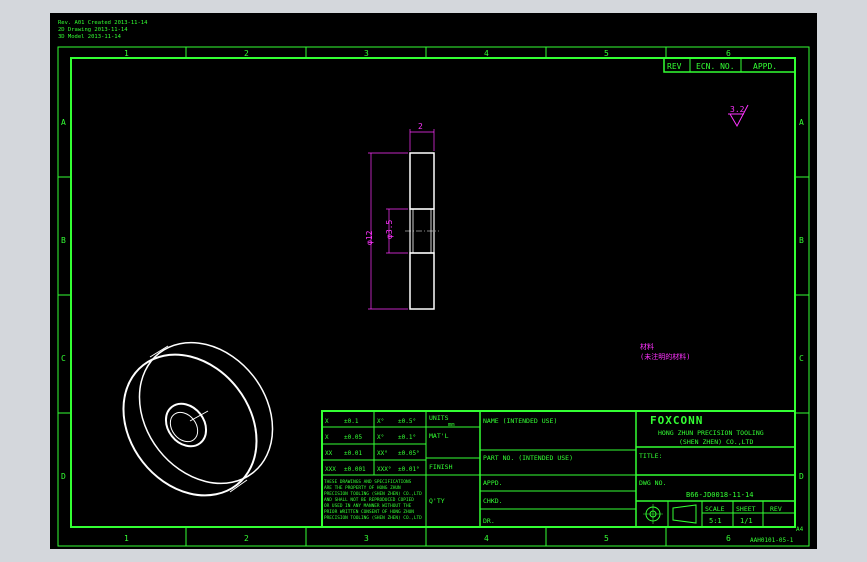 The width and height of the screenshot is (867, 562). I want to click on col-label-4-bottom: 4, so click(486, 538).